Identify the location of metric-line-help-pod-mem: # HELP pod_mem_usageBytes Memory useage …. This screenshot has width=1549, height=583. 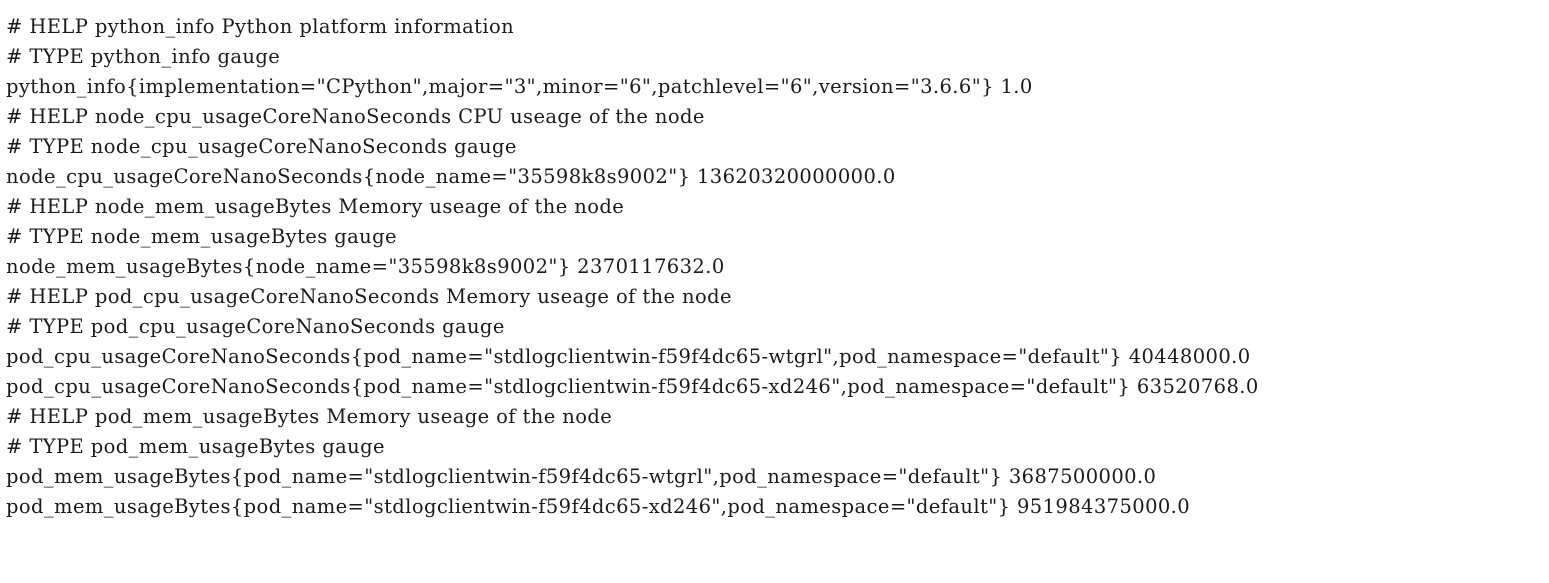
(309, 416).